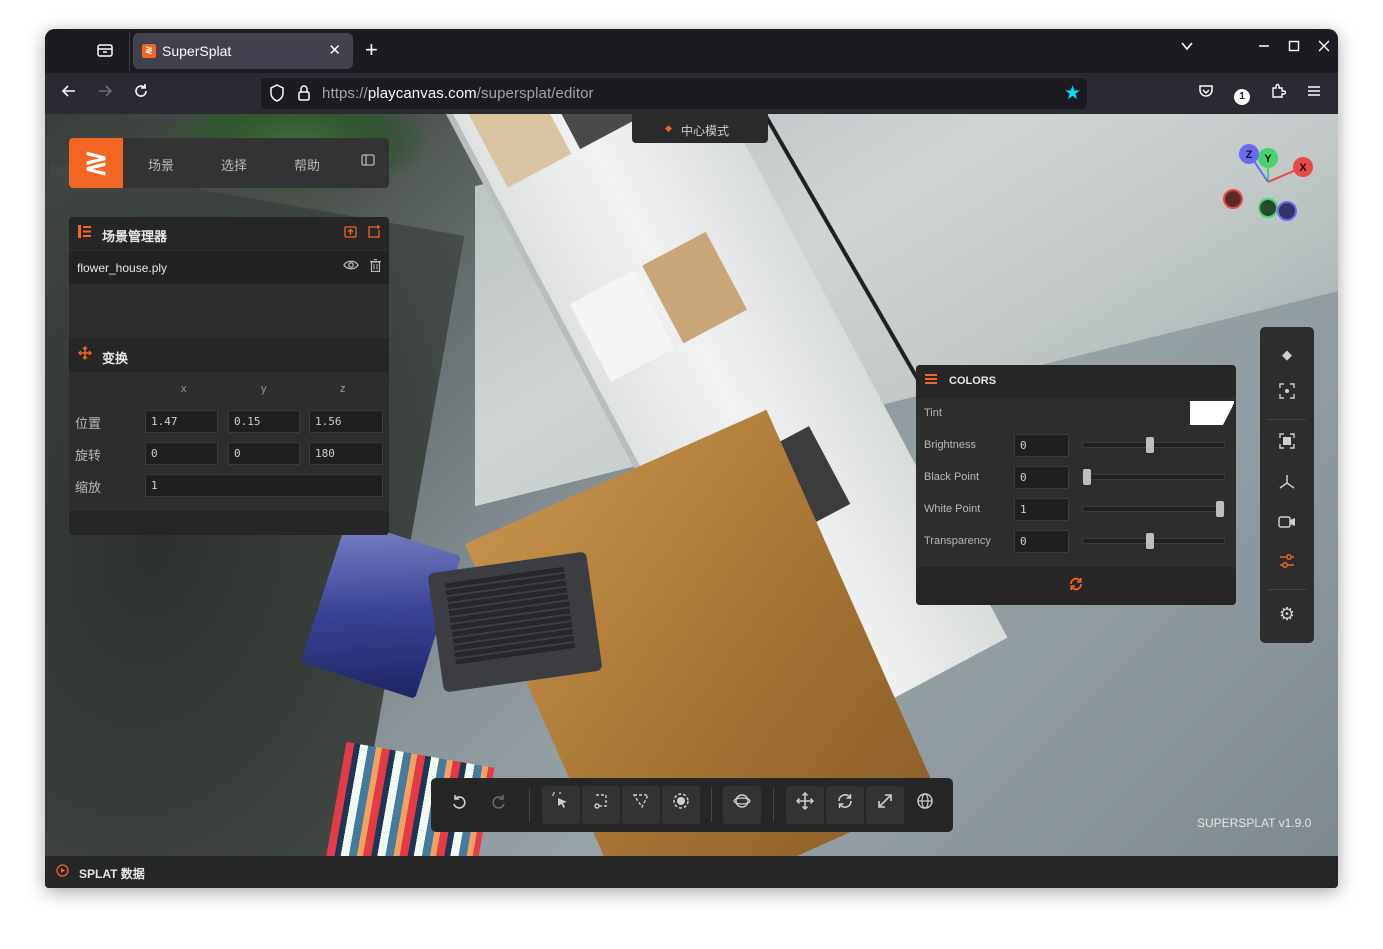  Describe the element at coordinates (1254, 823) in the screenshot. I see `version-label: SUPERSPLAT v1.9.0` at that location.